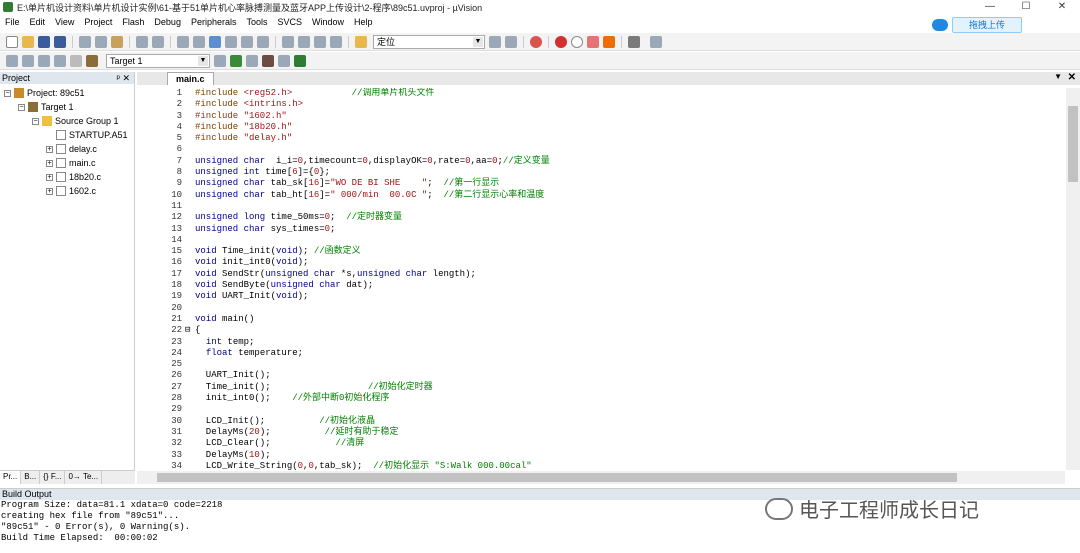  I want to click on find-icon, so click(495, 41).